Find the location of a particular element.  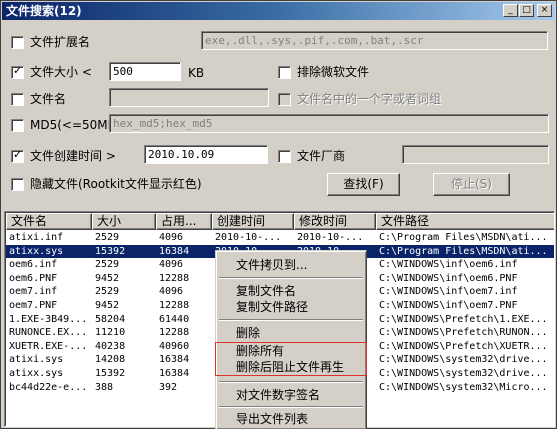

size-field: 500 is located at coordinates (145, 71).